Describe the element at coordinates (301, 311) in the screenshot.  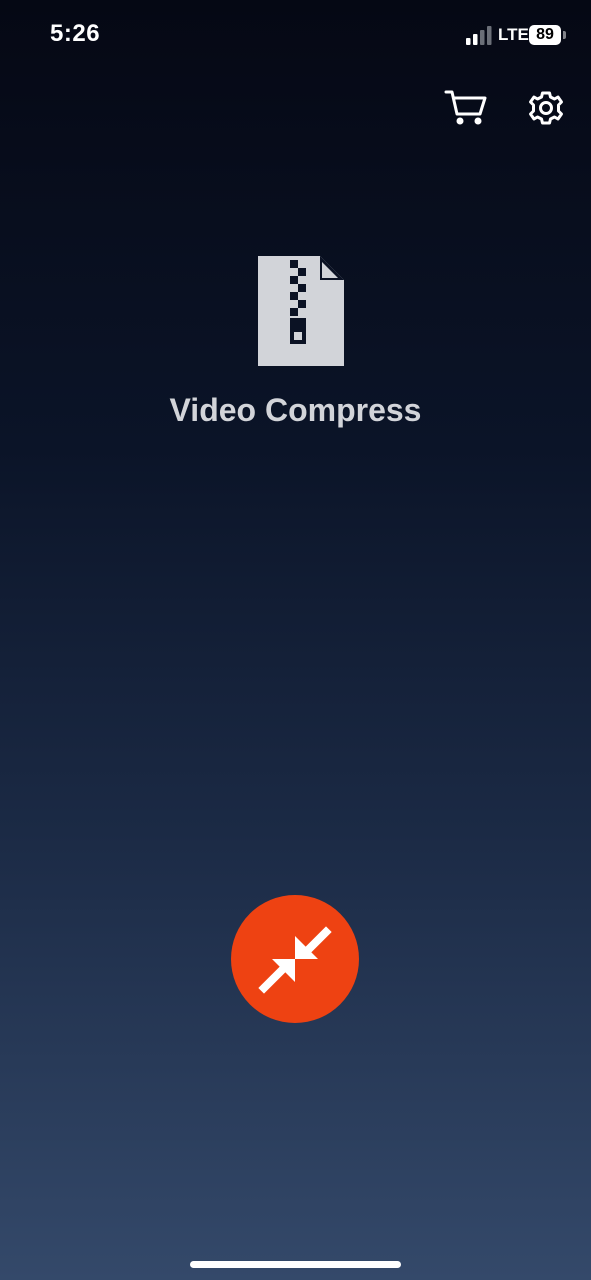
I see `zip-file-icon` at that location.